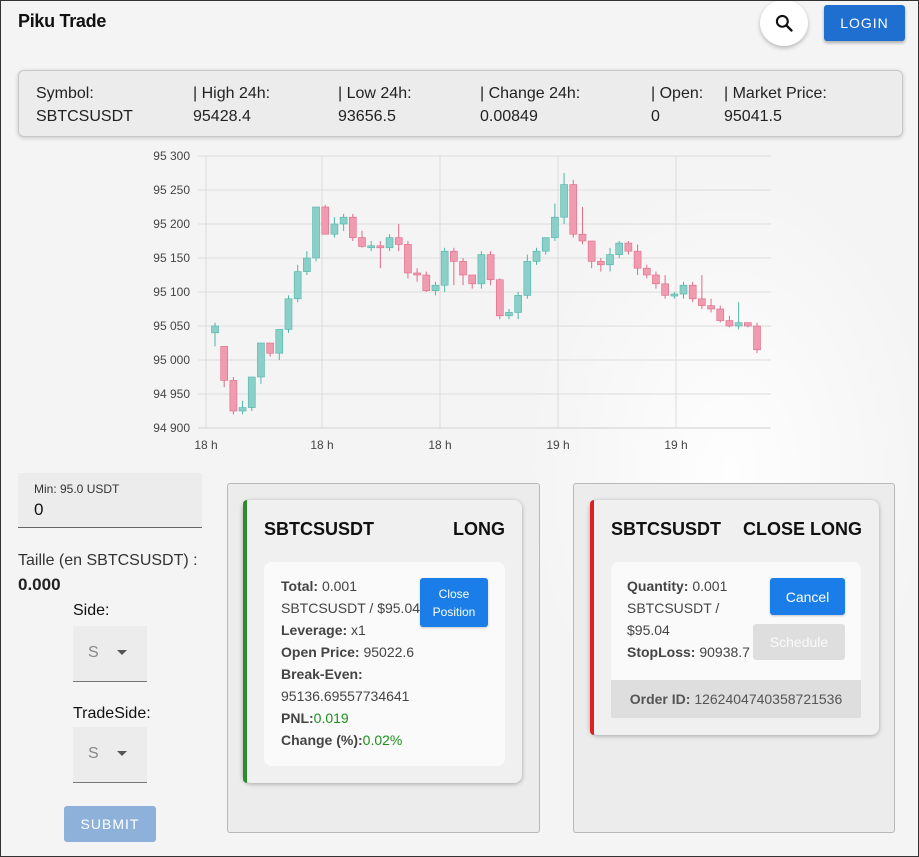 The height and width of the screenshot is (857, 919). What do you see at coordinates (673, 608) in the screenshot?
I see `order-quantity-line2: SBTCSUSDT /` at bounding box center [673, 608].